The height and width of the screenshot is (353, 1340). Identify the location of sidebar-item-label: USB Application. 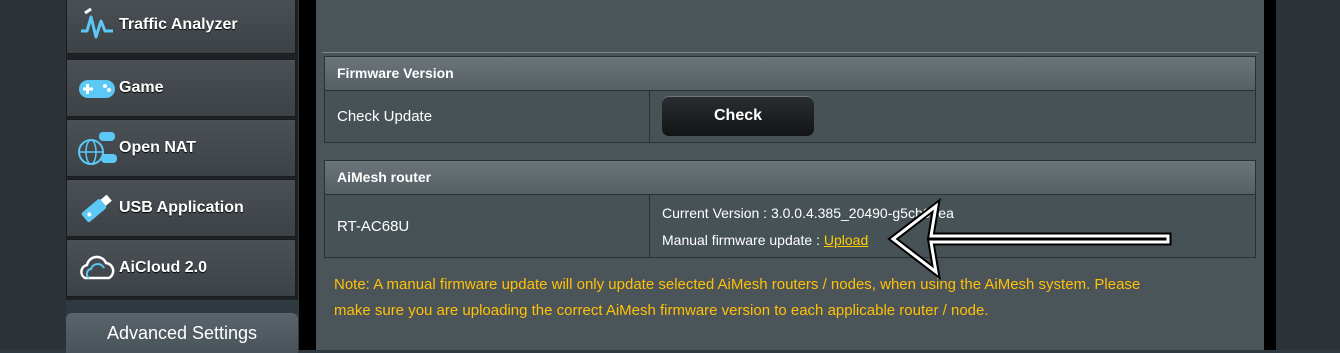
(181, 207).